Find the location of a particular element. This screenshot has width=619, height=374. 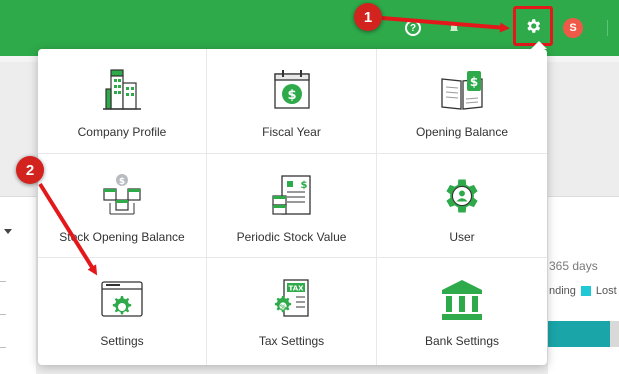

gear-icon is located at coordinates (534, 26).